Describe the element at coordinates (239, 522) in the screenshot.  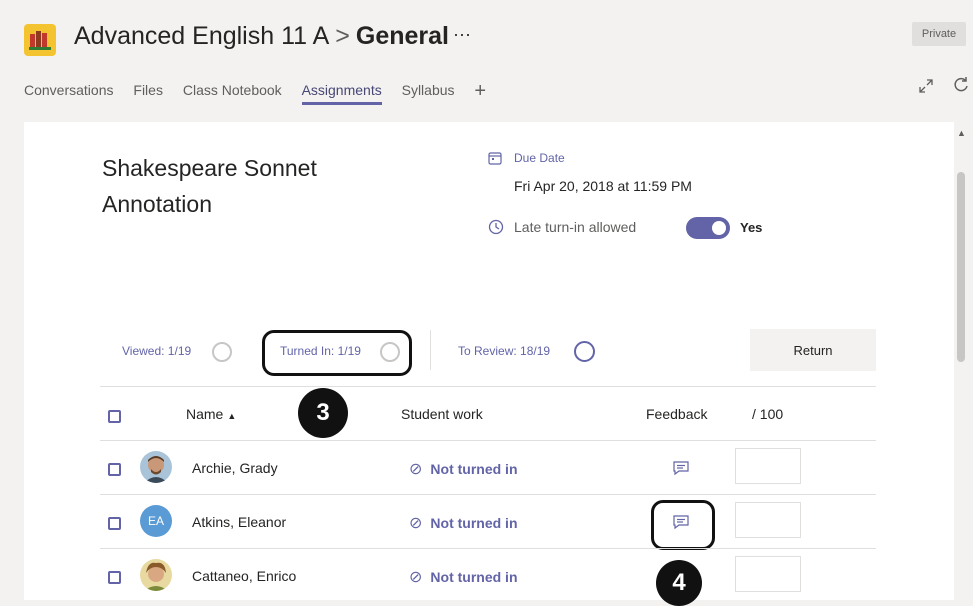
I see `student-name: Atkins, Eleanor` at that location.